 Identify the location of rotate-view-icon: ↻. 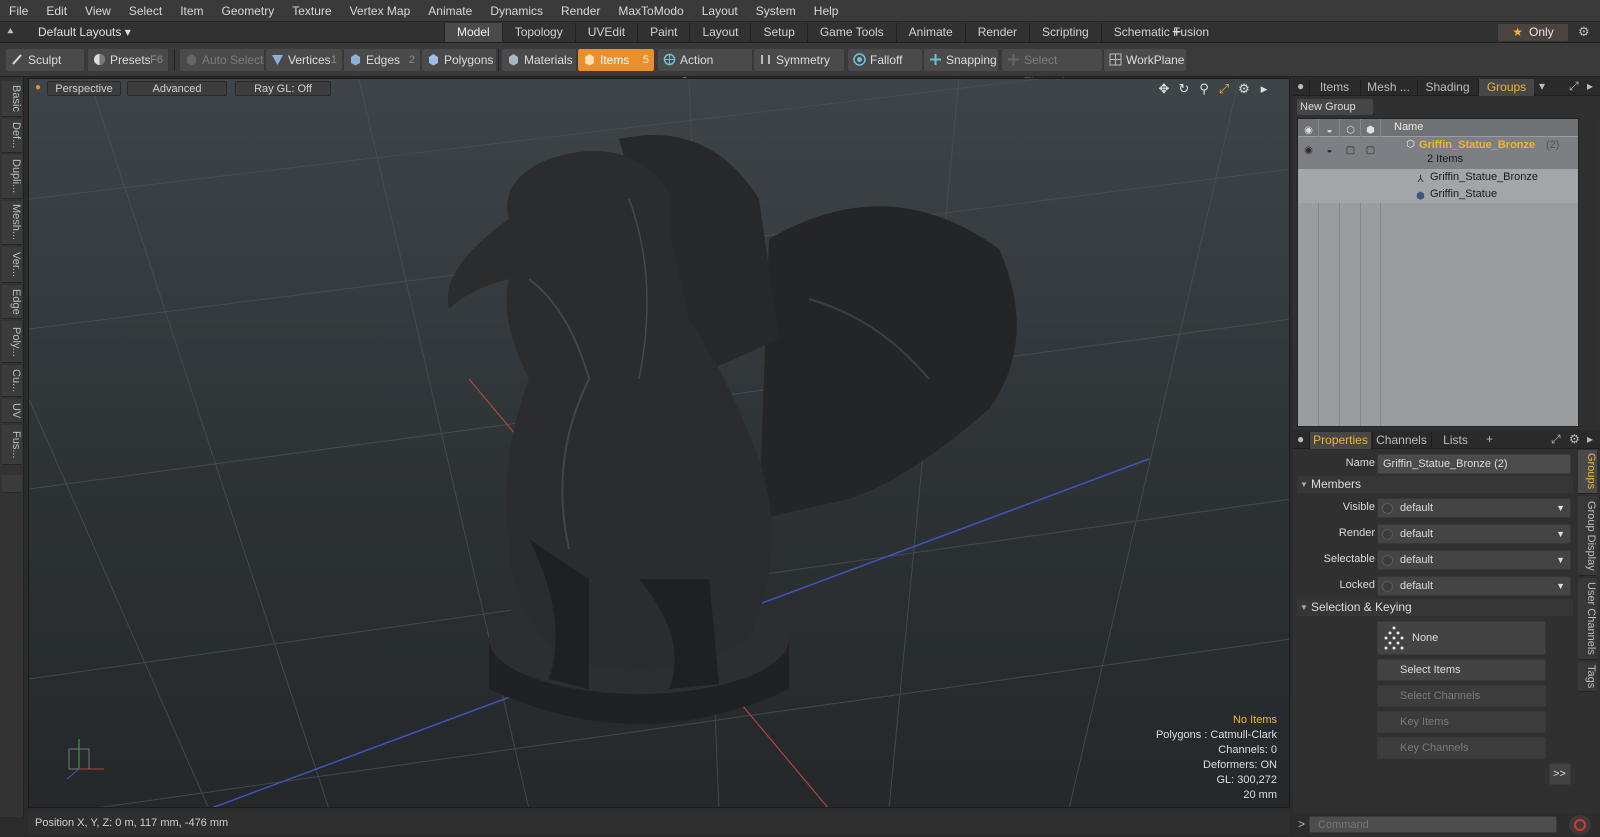
(1184, 89).